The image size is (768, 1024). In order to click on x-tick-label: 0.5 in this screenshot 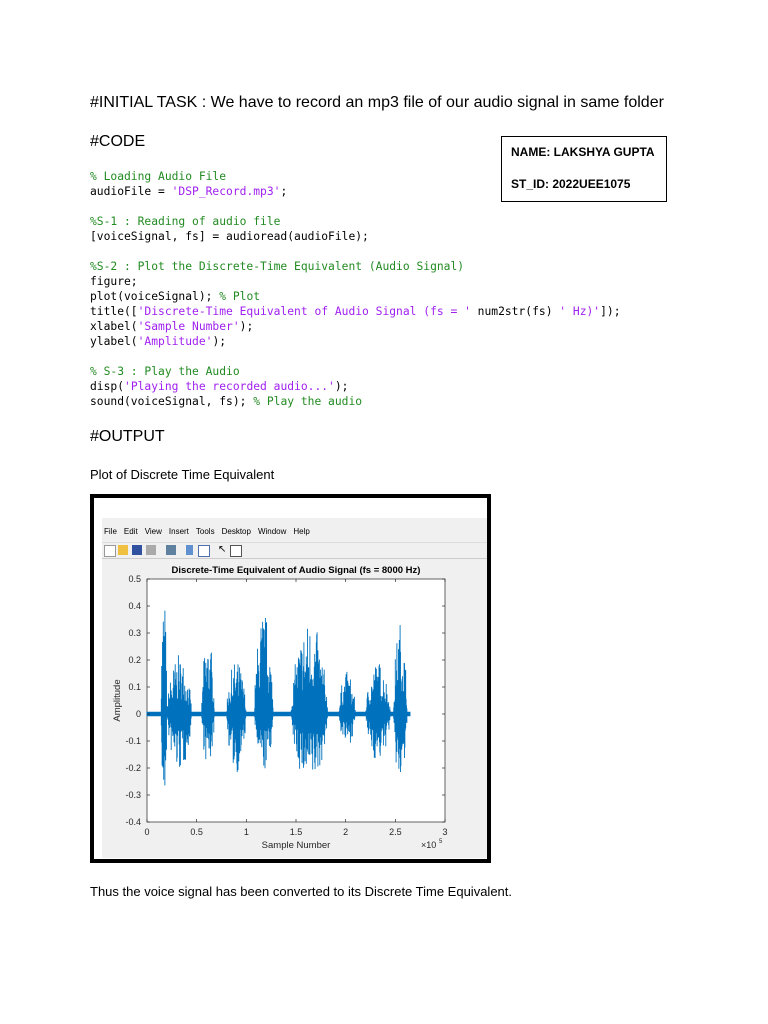, I will do `click(196, 832)`.